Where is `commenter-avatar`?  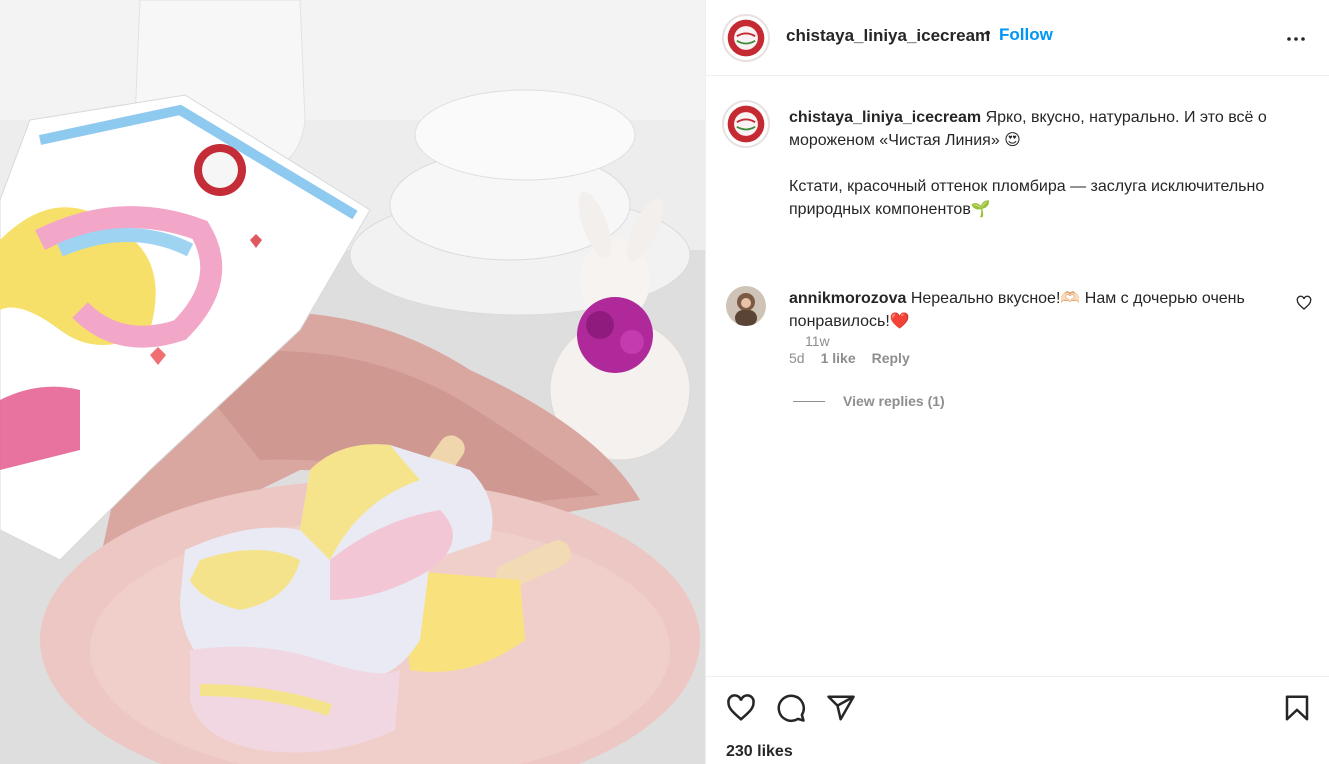
commenter-avatar is located at coordinates (746, 306).